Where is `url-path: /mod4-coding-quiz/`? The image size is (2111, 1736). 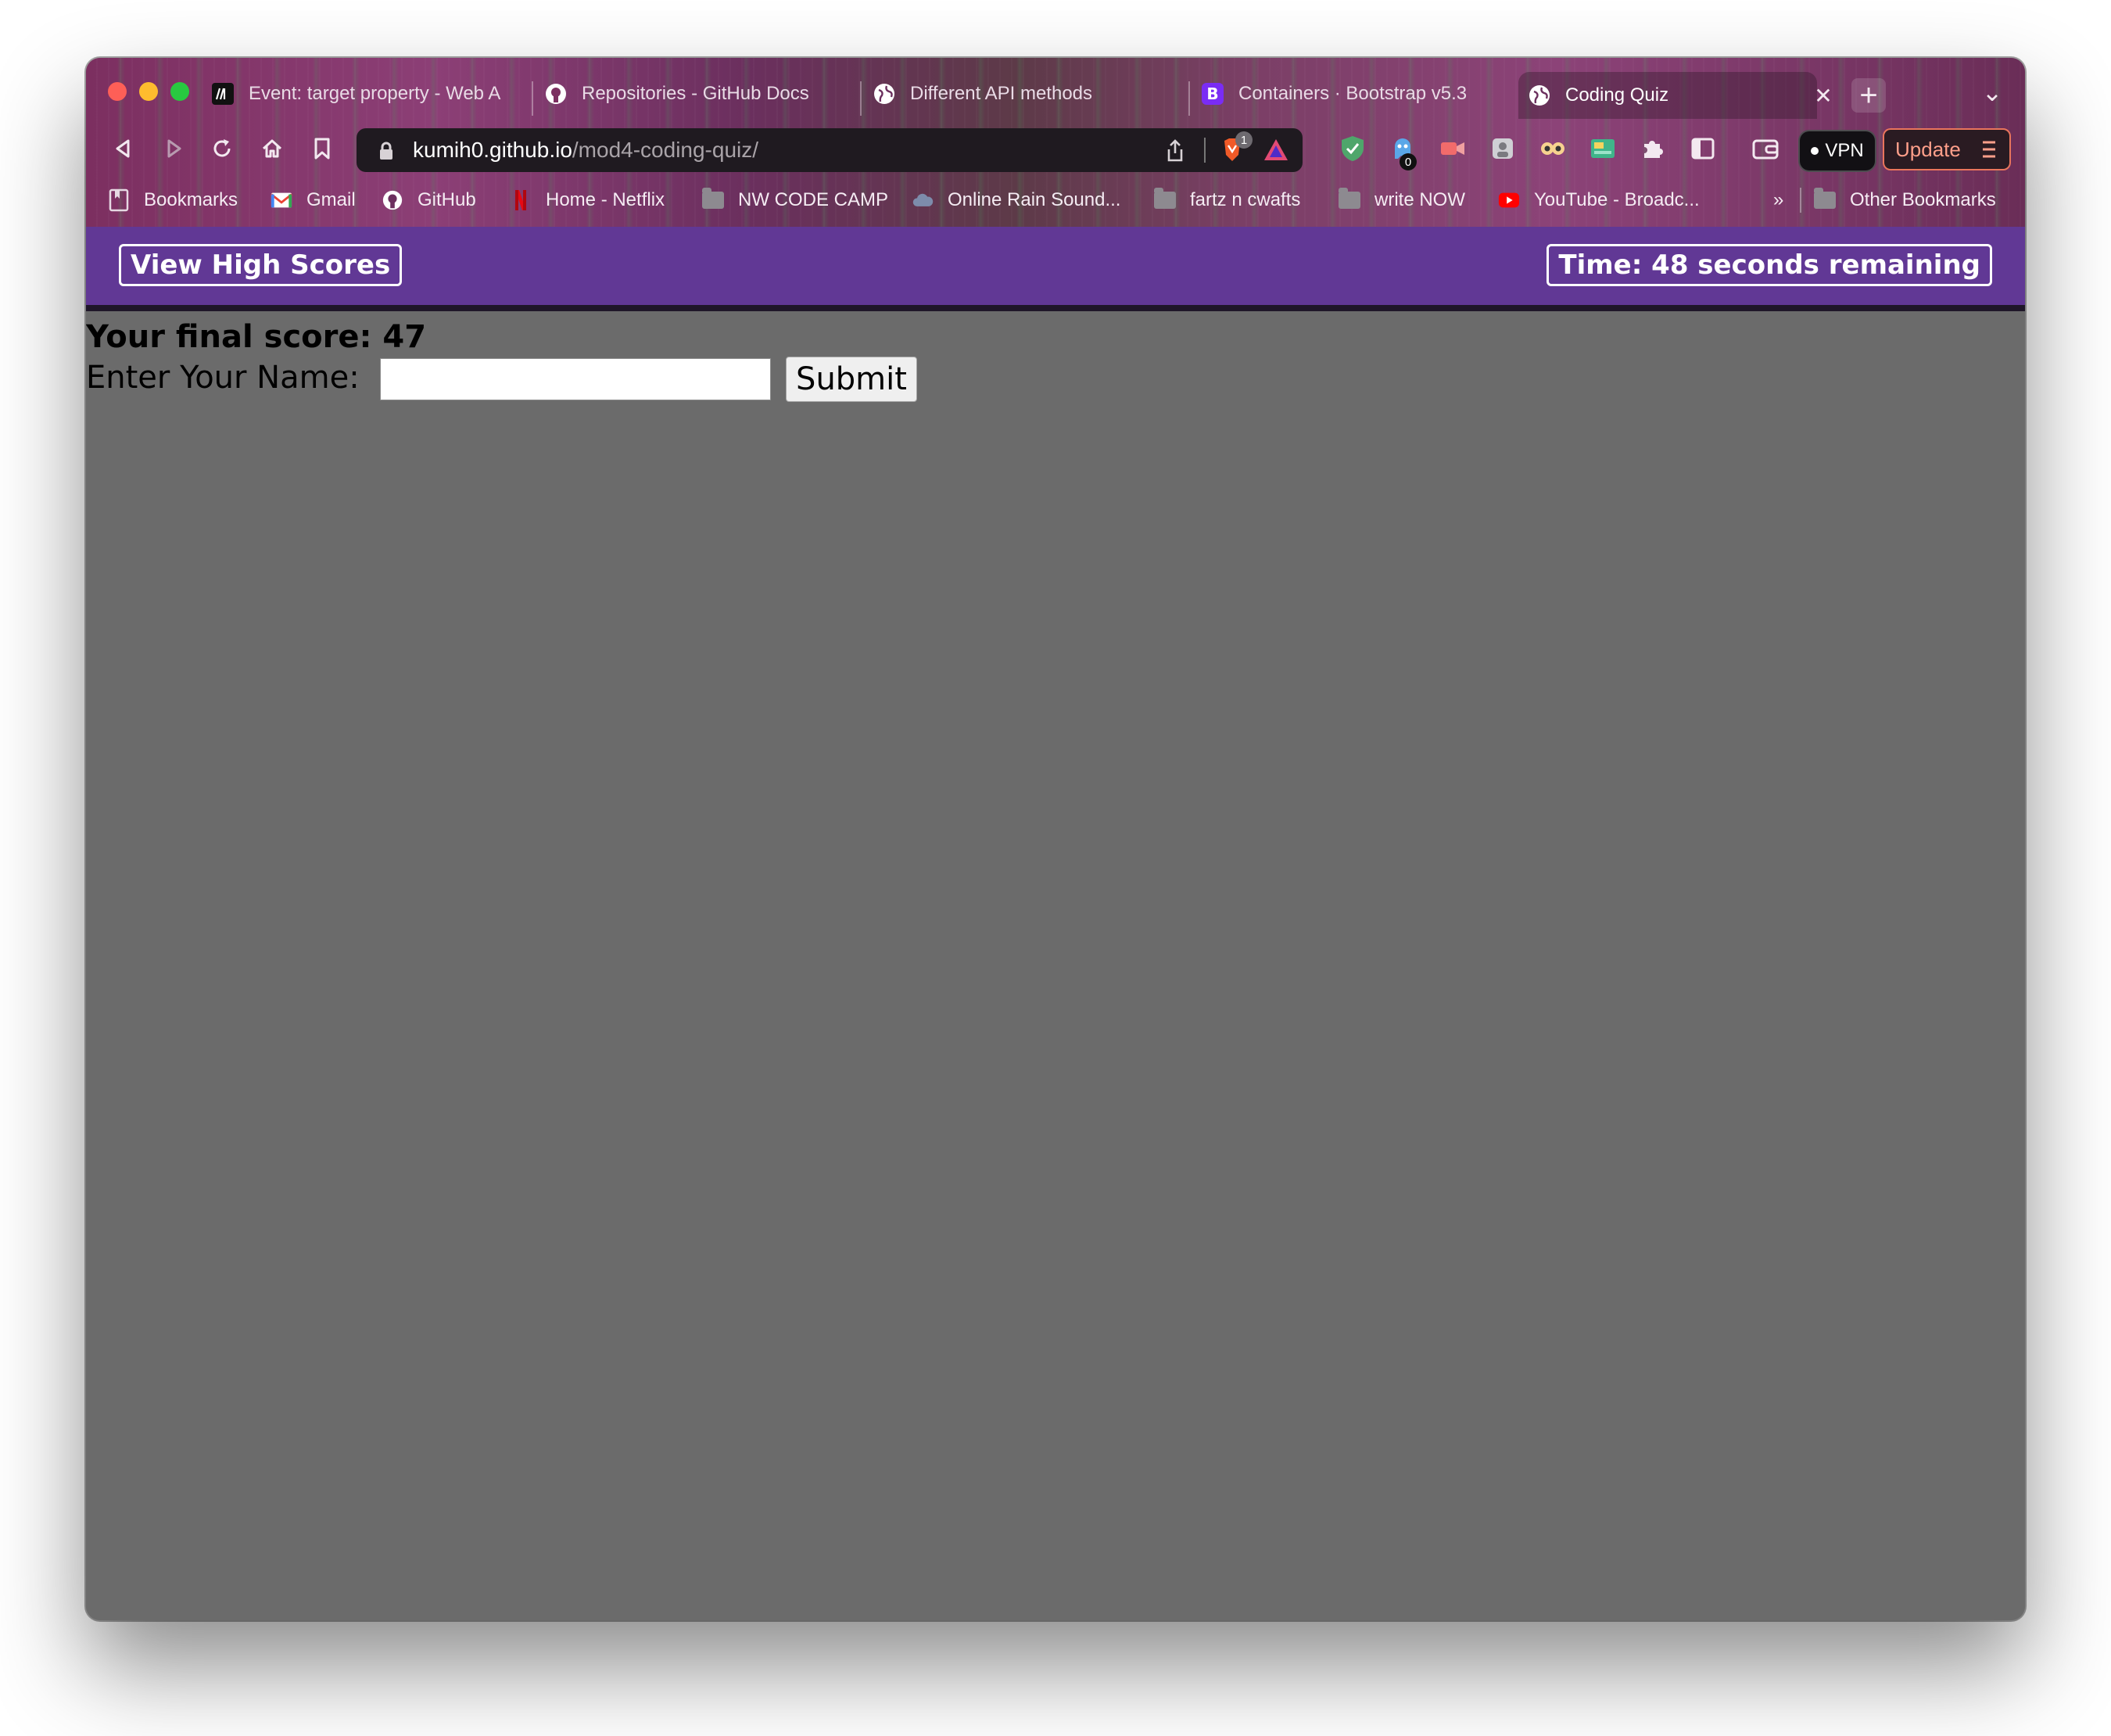 url-path: /mod4-coding-quiz/ is located at coordinates (665, 150).